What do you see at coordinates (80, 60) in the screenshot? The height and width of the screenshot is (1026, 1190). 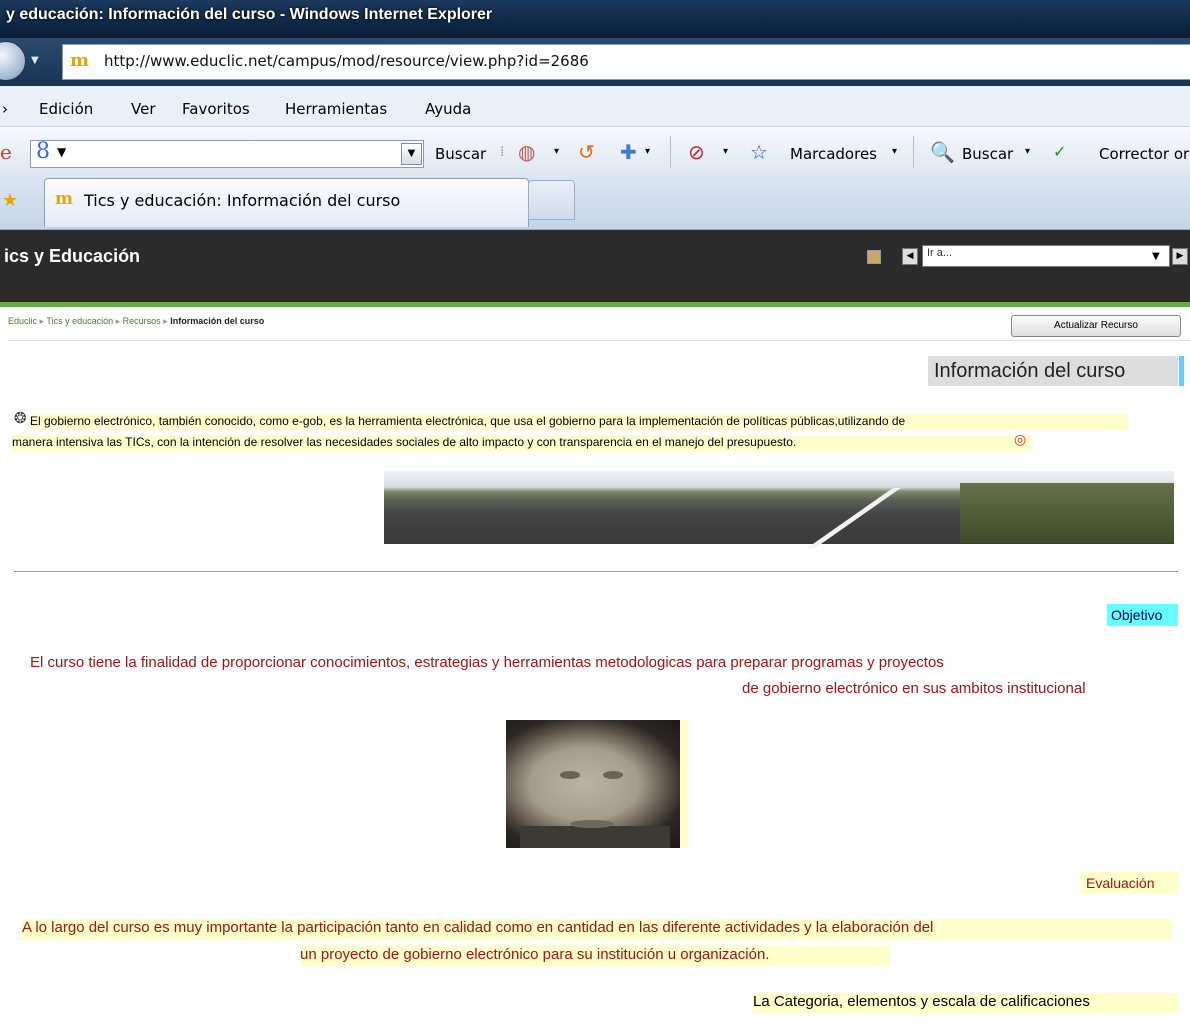 I see `moodle-favicon-icon: m` at bounding box center [80, 60].